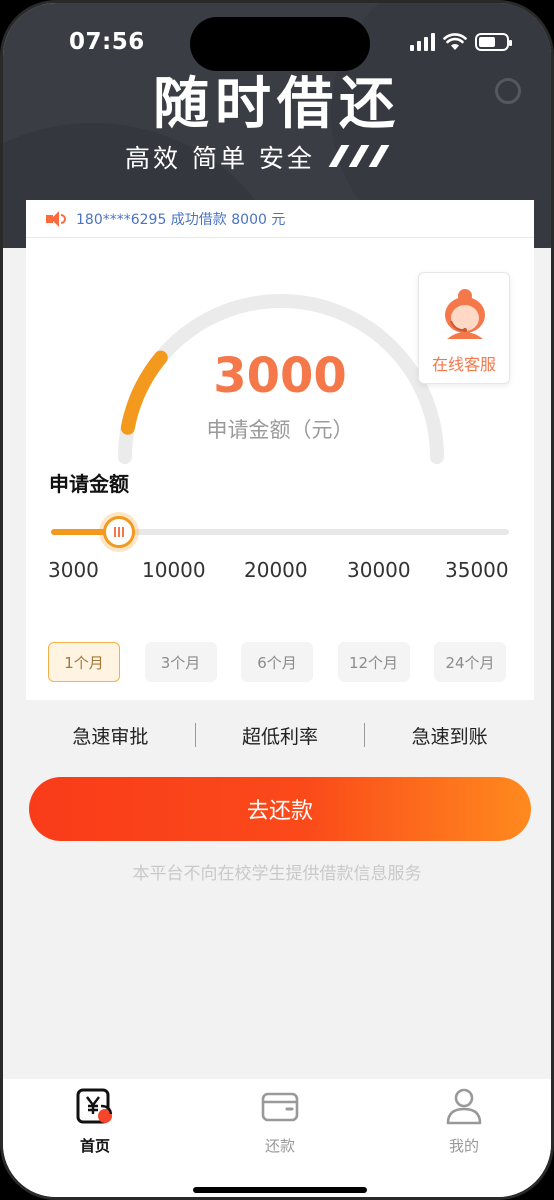  Describe the element at coordinates (110, 736) in the screenshot. I see `feature-fast-approval: 急速审批` at that location.